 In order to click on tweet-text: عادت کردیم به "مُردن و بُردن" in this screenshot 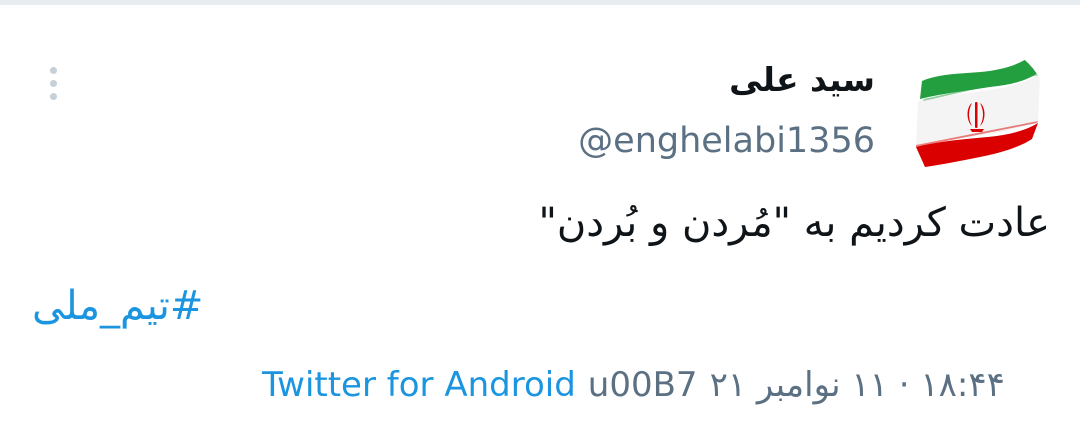, I will do `click(794, 223)`.